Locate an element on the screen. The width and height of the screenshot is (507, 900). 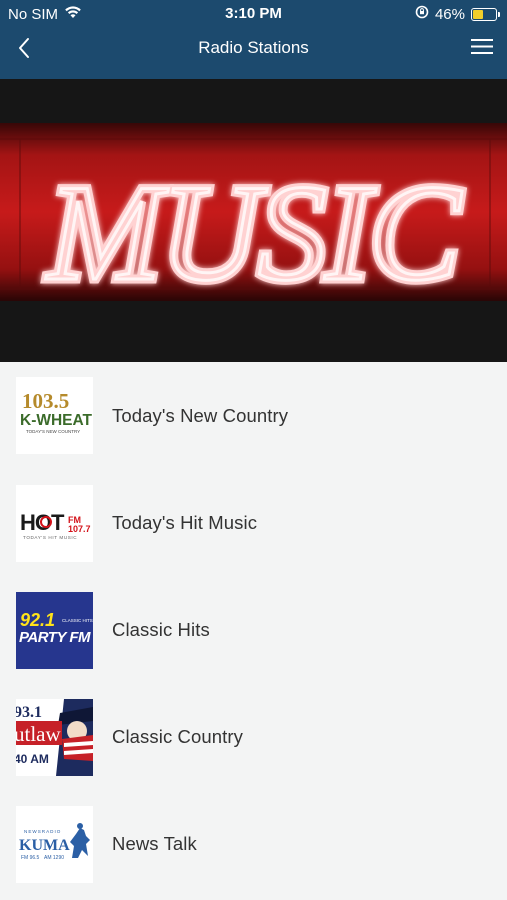
station-label: Classic Country is located at coordinates (178, 736).